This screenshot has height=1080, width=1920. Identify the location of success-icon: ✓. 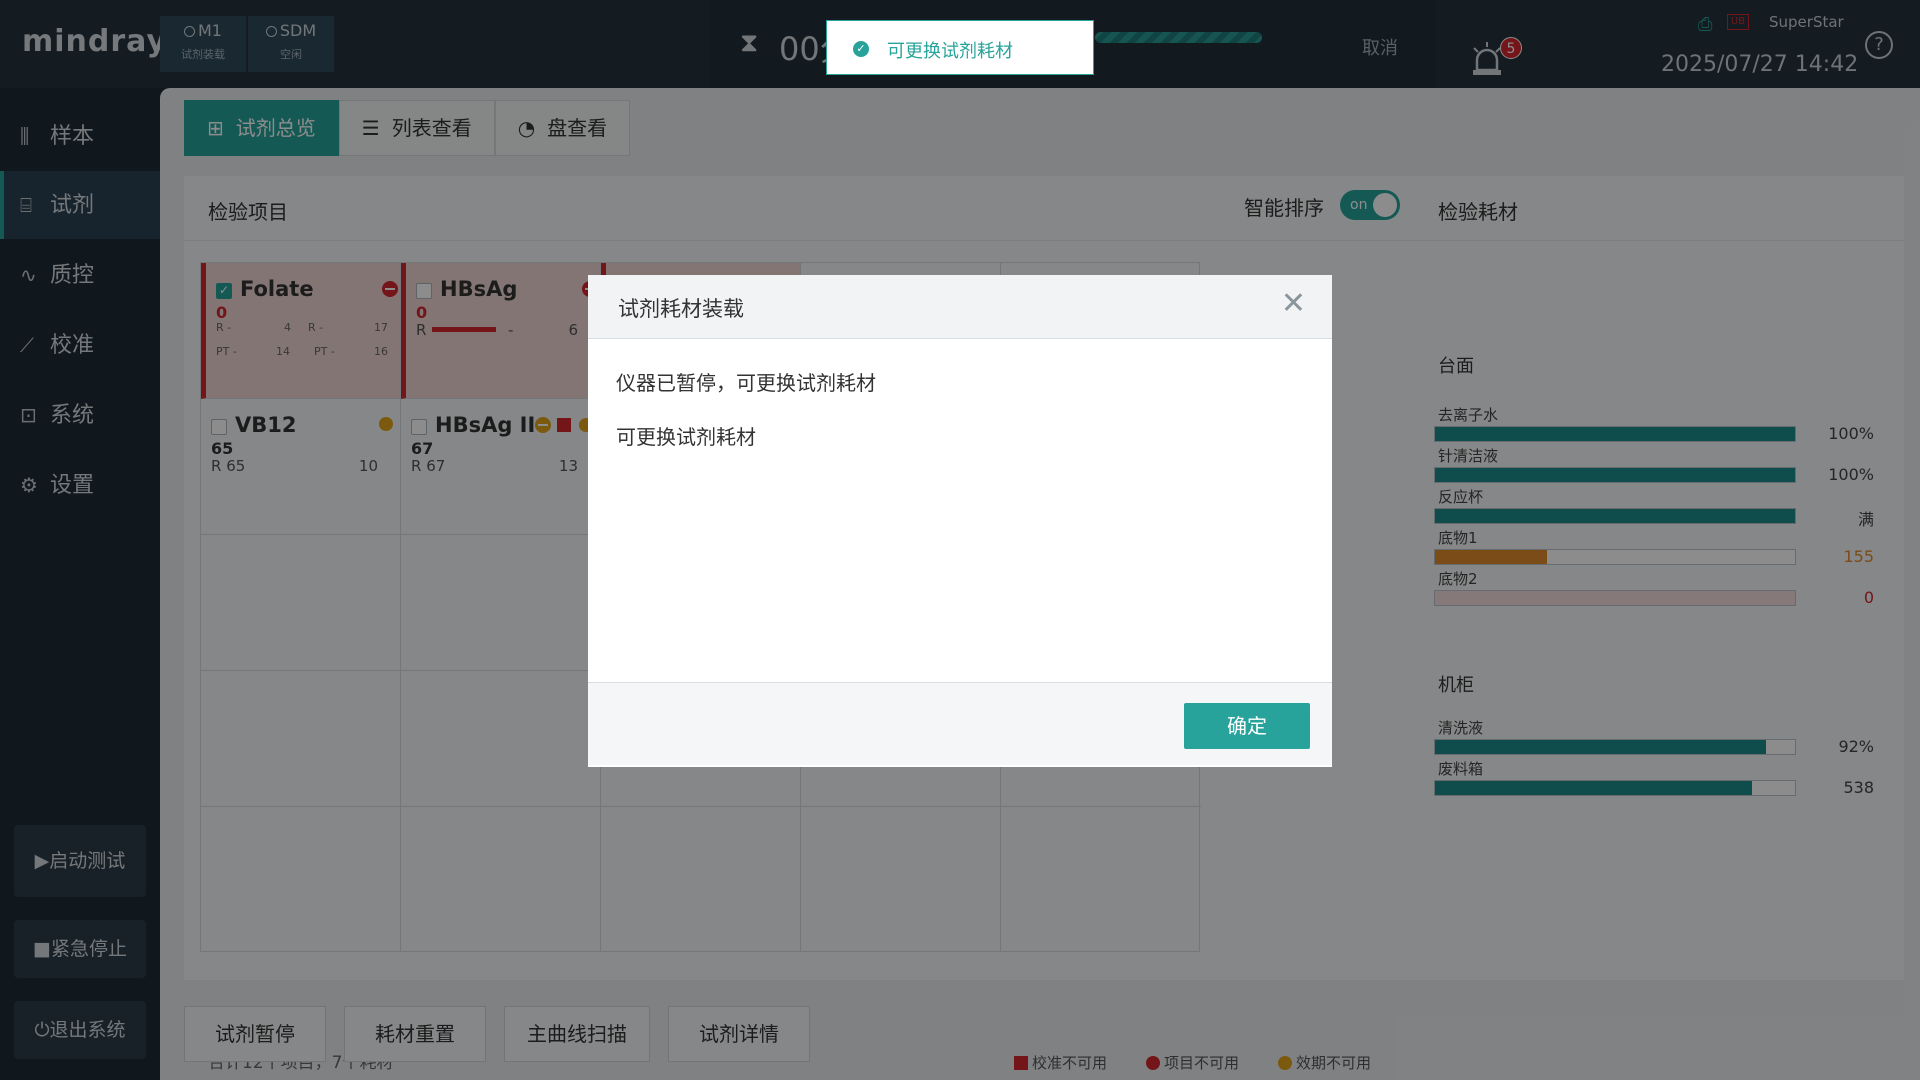
(861, 49).